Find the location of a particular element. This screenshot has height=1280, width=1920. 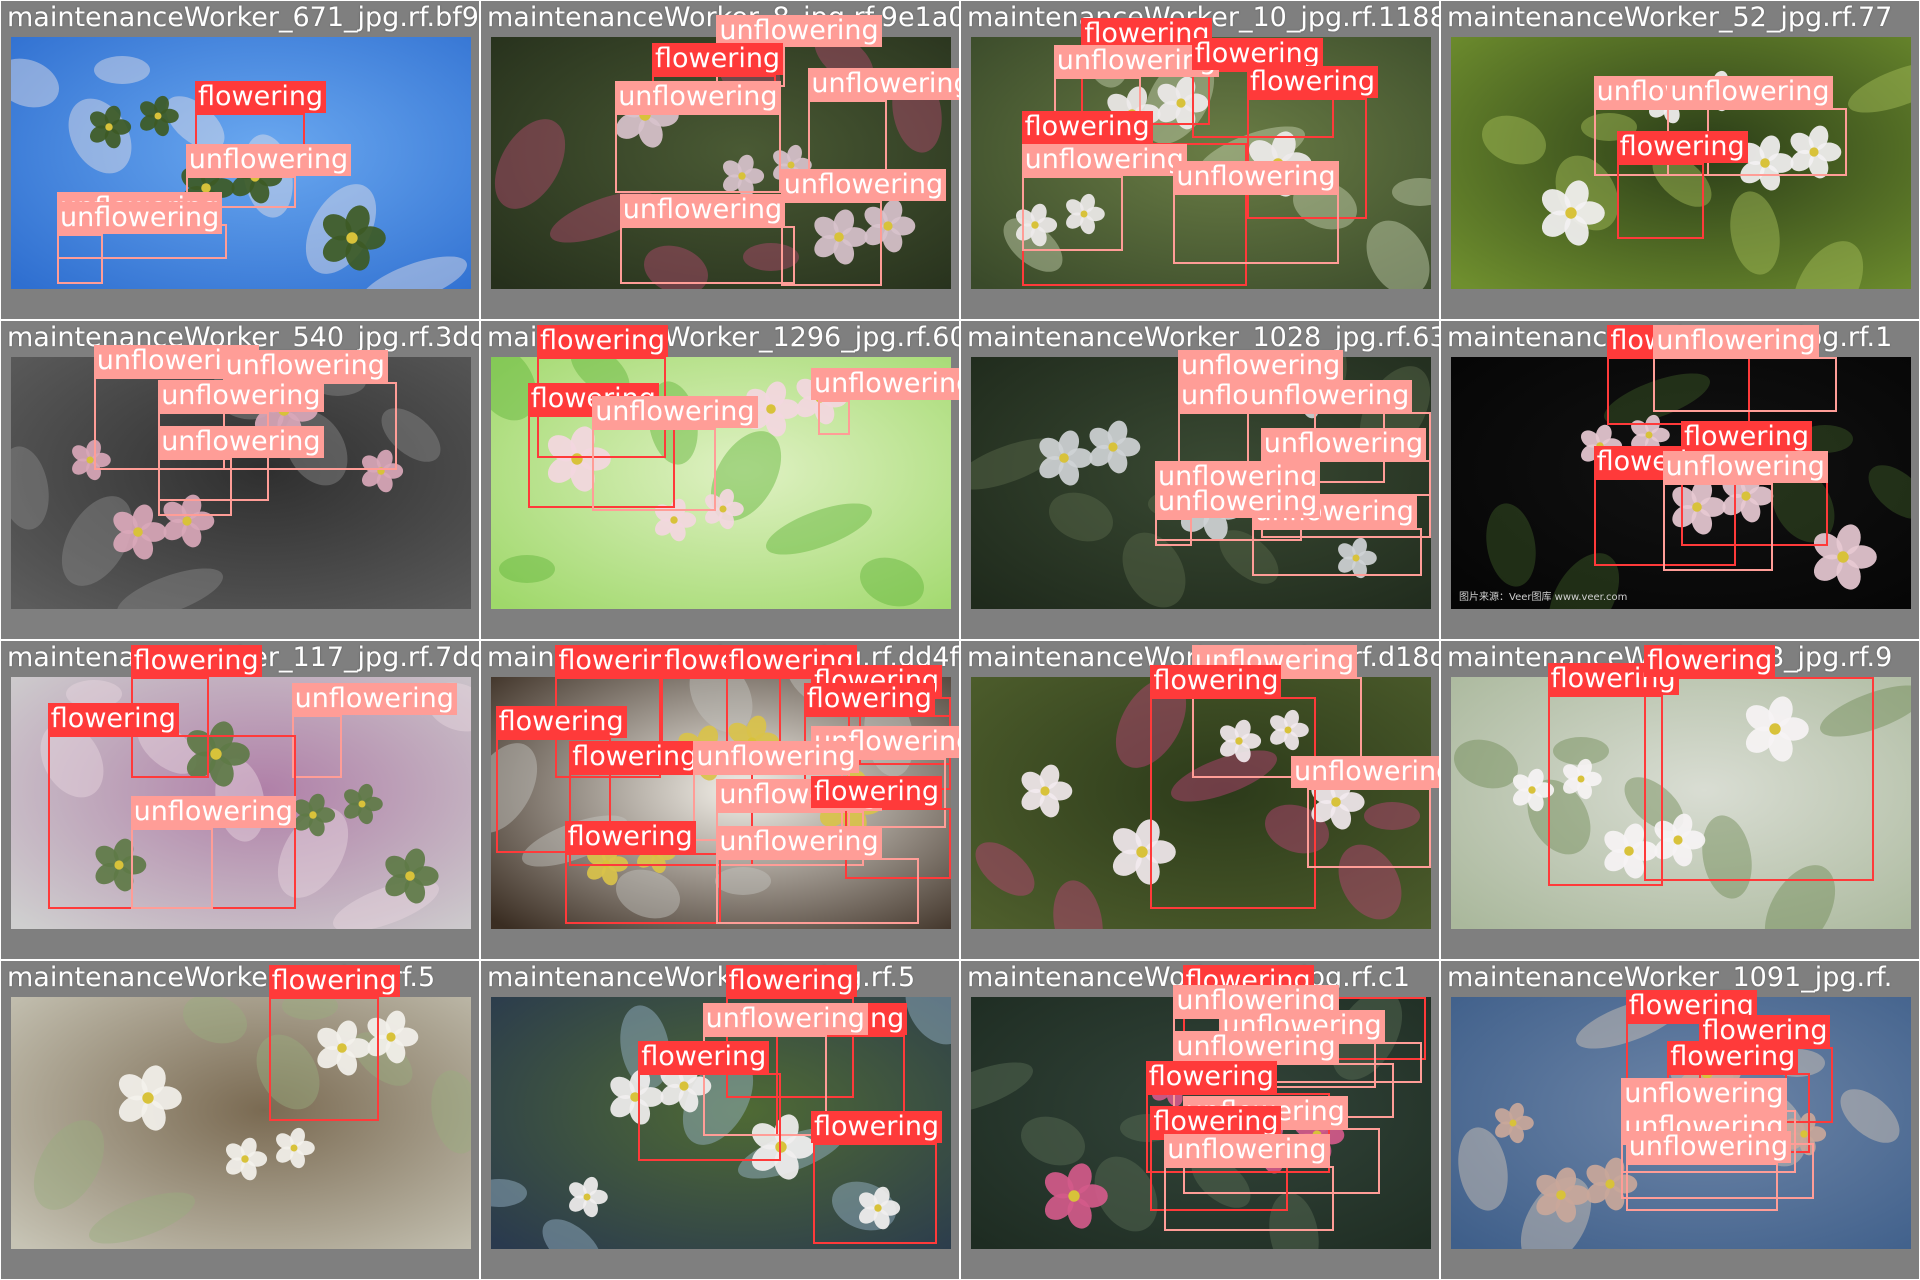

photo-image is located at coordinates (241, 1123).